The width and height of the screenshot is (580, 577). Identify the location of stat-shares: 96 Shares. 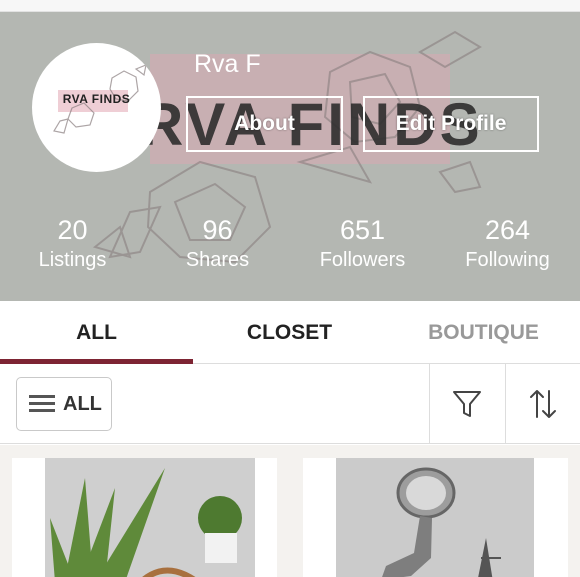
(217, 243).